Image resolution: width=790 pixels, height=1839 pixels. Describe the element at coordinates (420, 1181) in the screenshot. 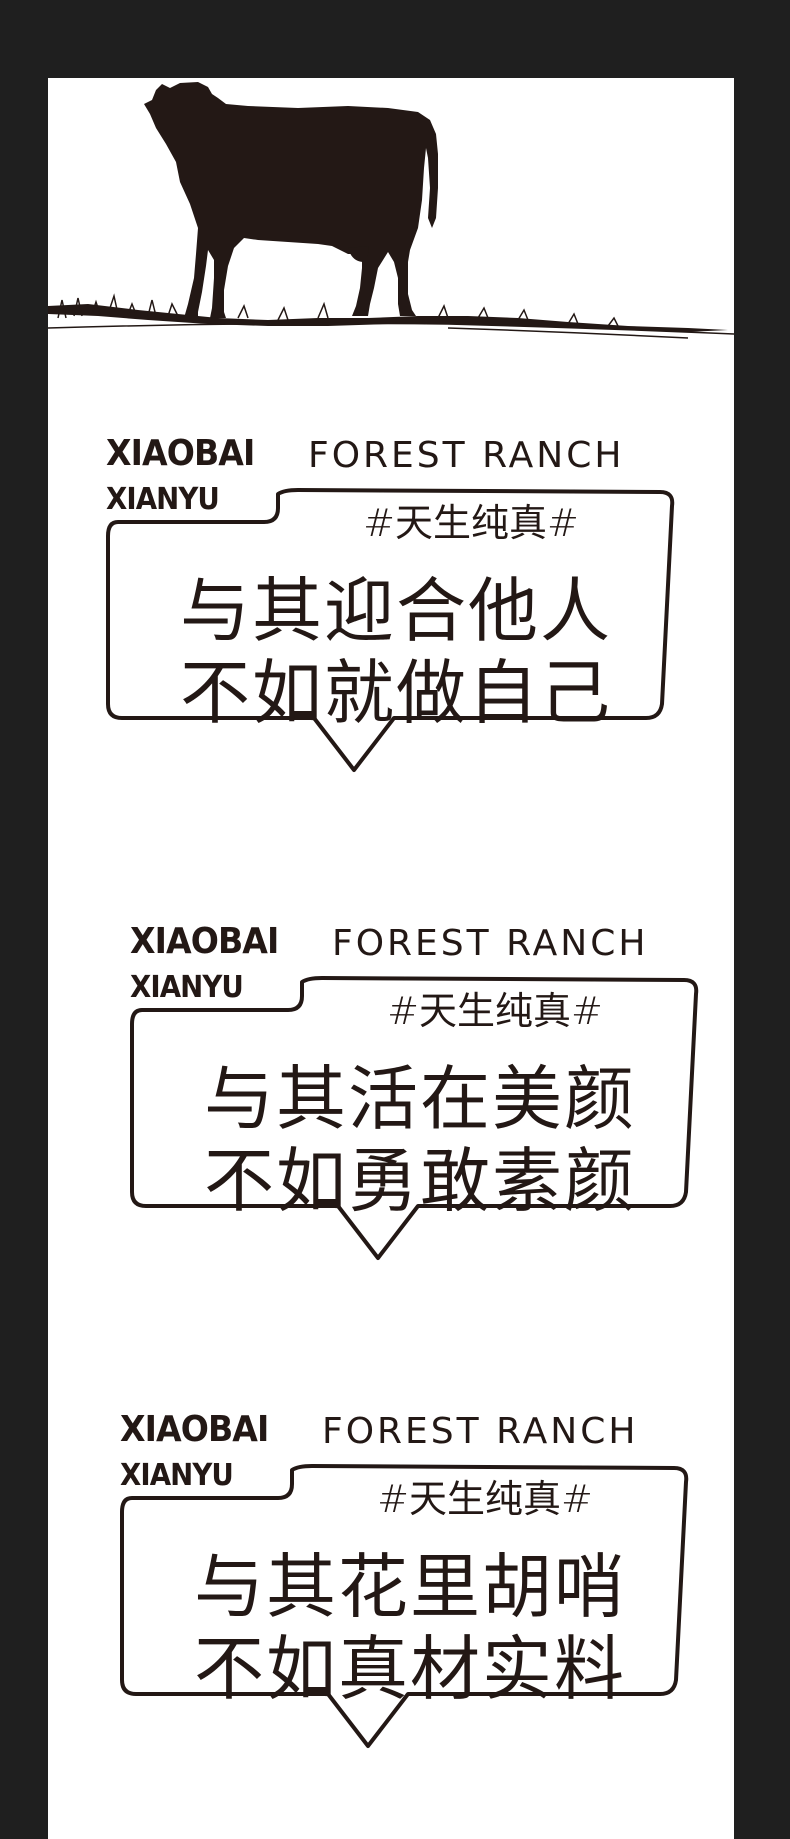

I see `slogan-line-2: 不如勇敢素颜` at that location.